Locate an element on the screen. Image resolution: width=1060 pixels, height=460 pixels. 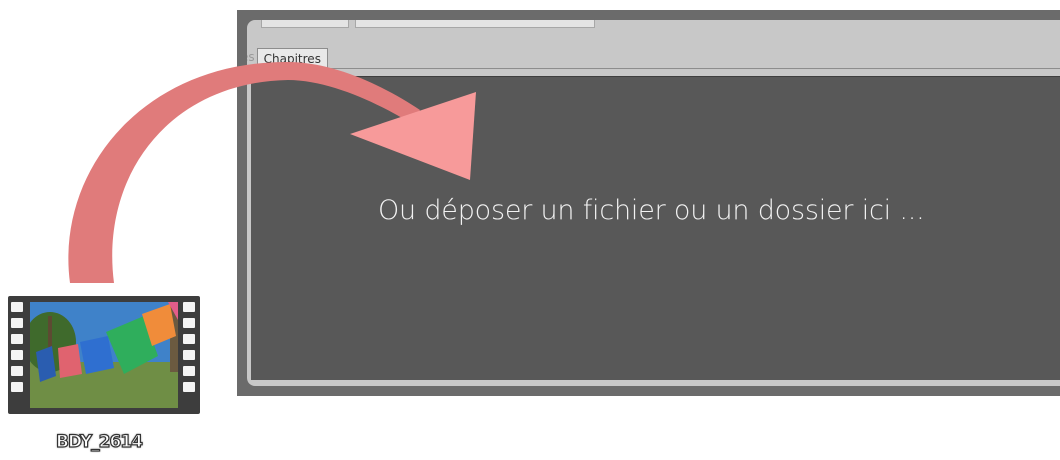
toolbar-button is located at coordinates (305, 24).